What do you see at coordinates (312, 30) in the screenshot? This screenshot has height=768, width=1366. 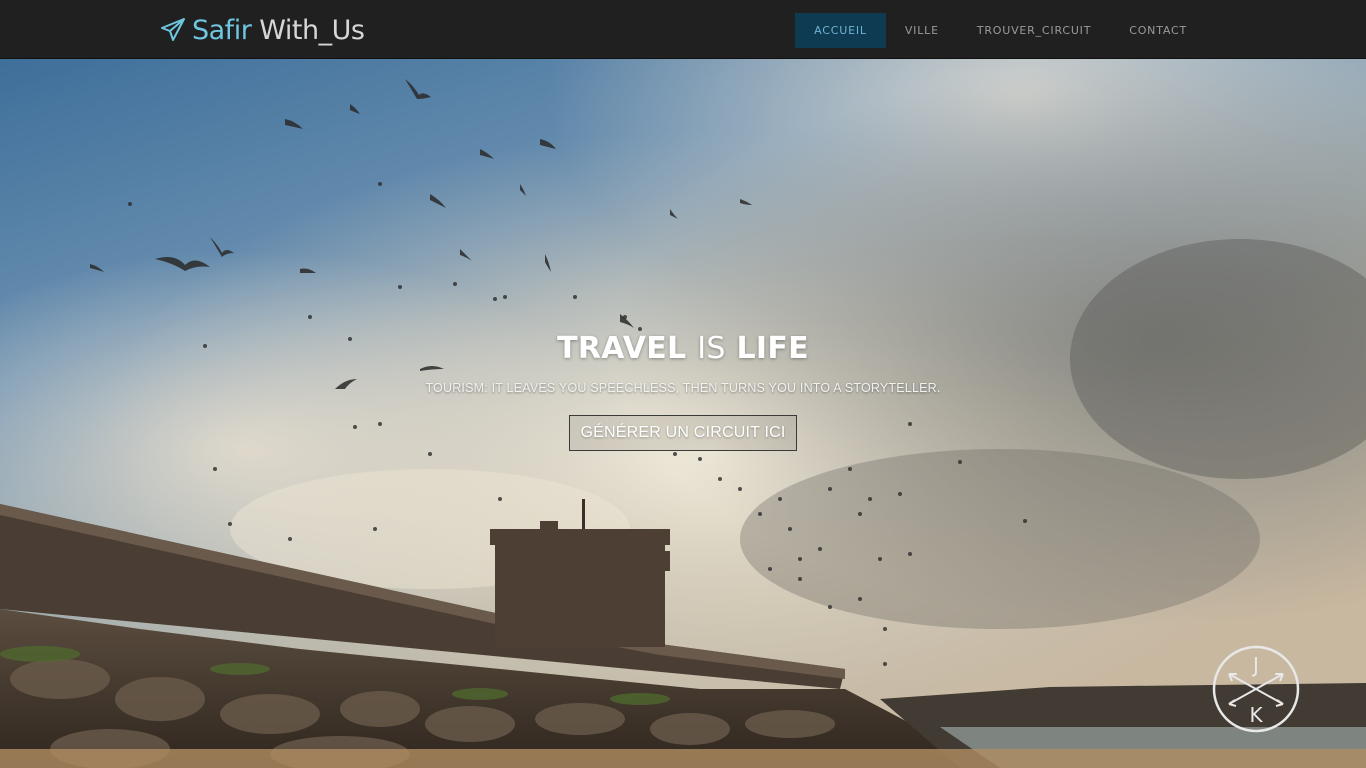 I see `brand-name-part2: With_Us` at bounding box center [312, 30].